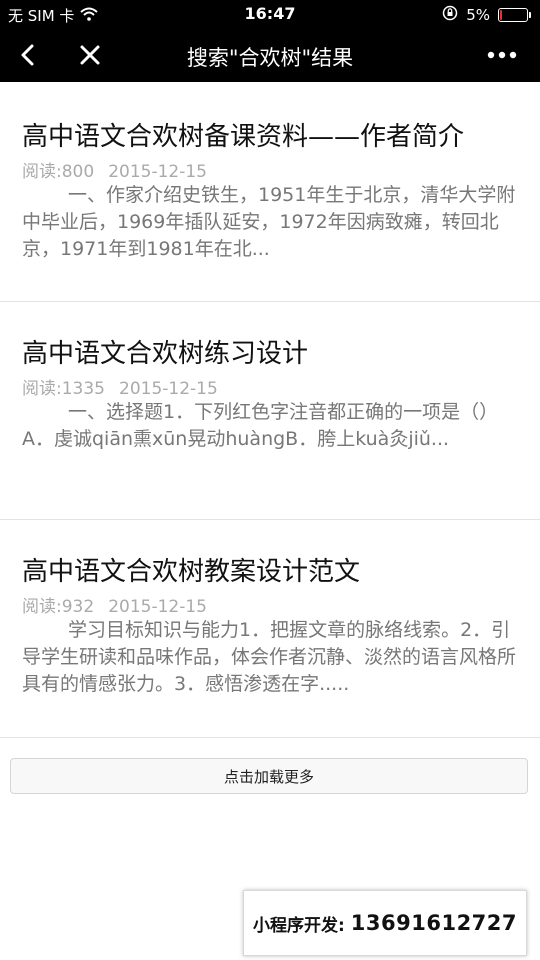 The width and height of the screenshot is (540, 960). I want to click on ad-phone: 13691612727, so click(434, 923).